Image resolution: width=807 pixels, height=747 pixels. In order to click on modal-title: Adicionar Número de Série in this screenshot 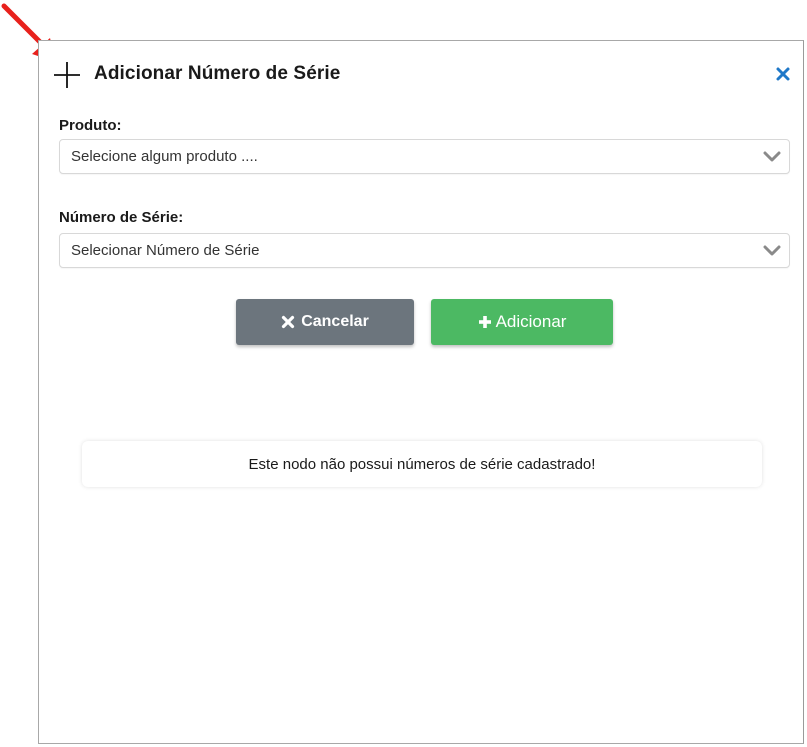, I will do `click(217, 73)`.